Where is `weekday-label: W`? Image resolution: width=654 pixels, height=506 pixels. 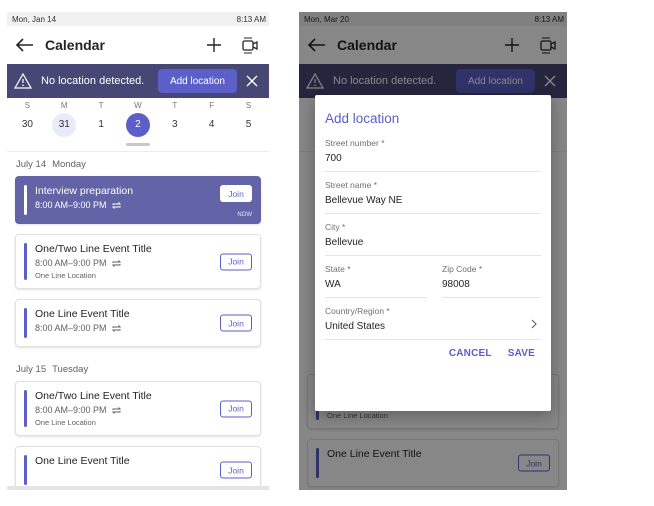 weekday-label: W is located at coordinates (138, 105).